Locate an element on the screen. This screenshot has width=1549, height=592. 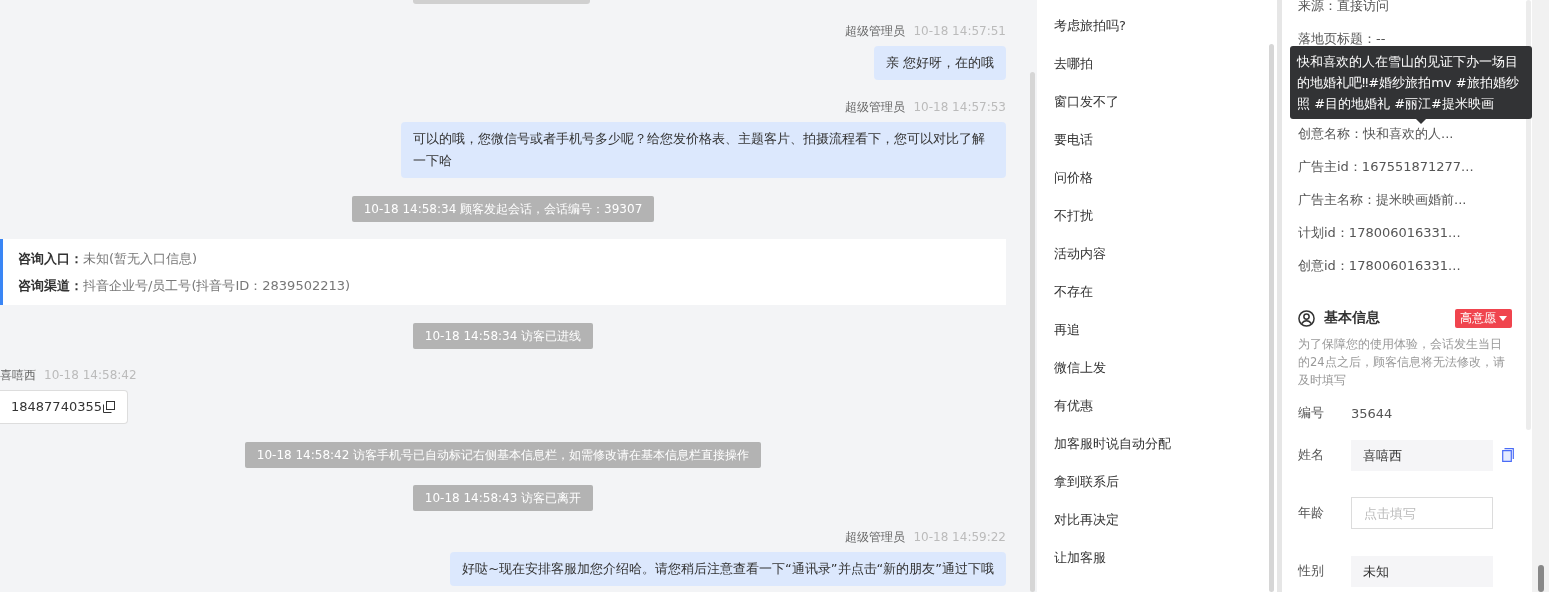
hint-text: 为了保障您的使用体验，会话发生当日的24点之后，顾客信息将无法修改，请及时填写 is located at coordinates (1402, 362).